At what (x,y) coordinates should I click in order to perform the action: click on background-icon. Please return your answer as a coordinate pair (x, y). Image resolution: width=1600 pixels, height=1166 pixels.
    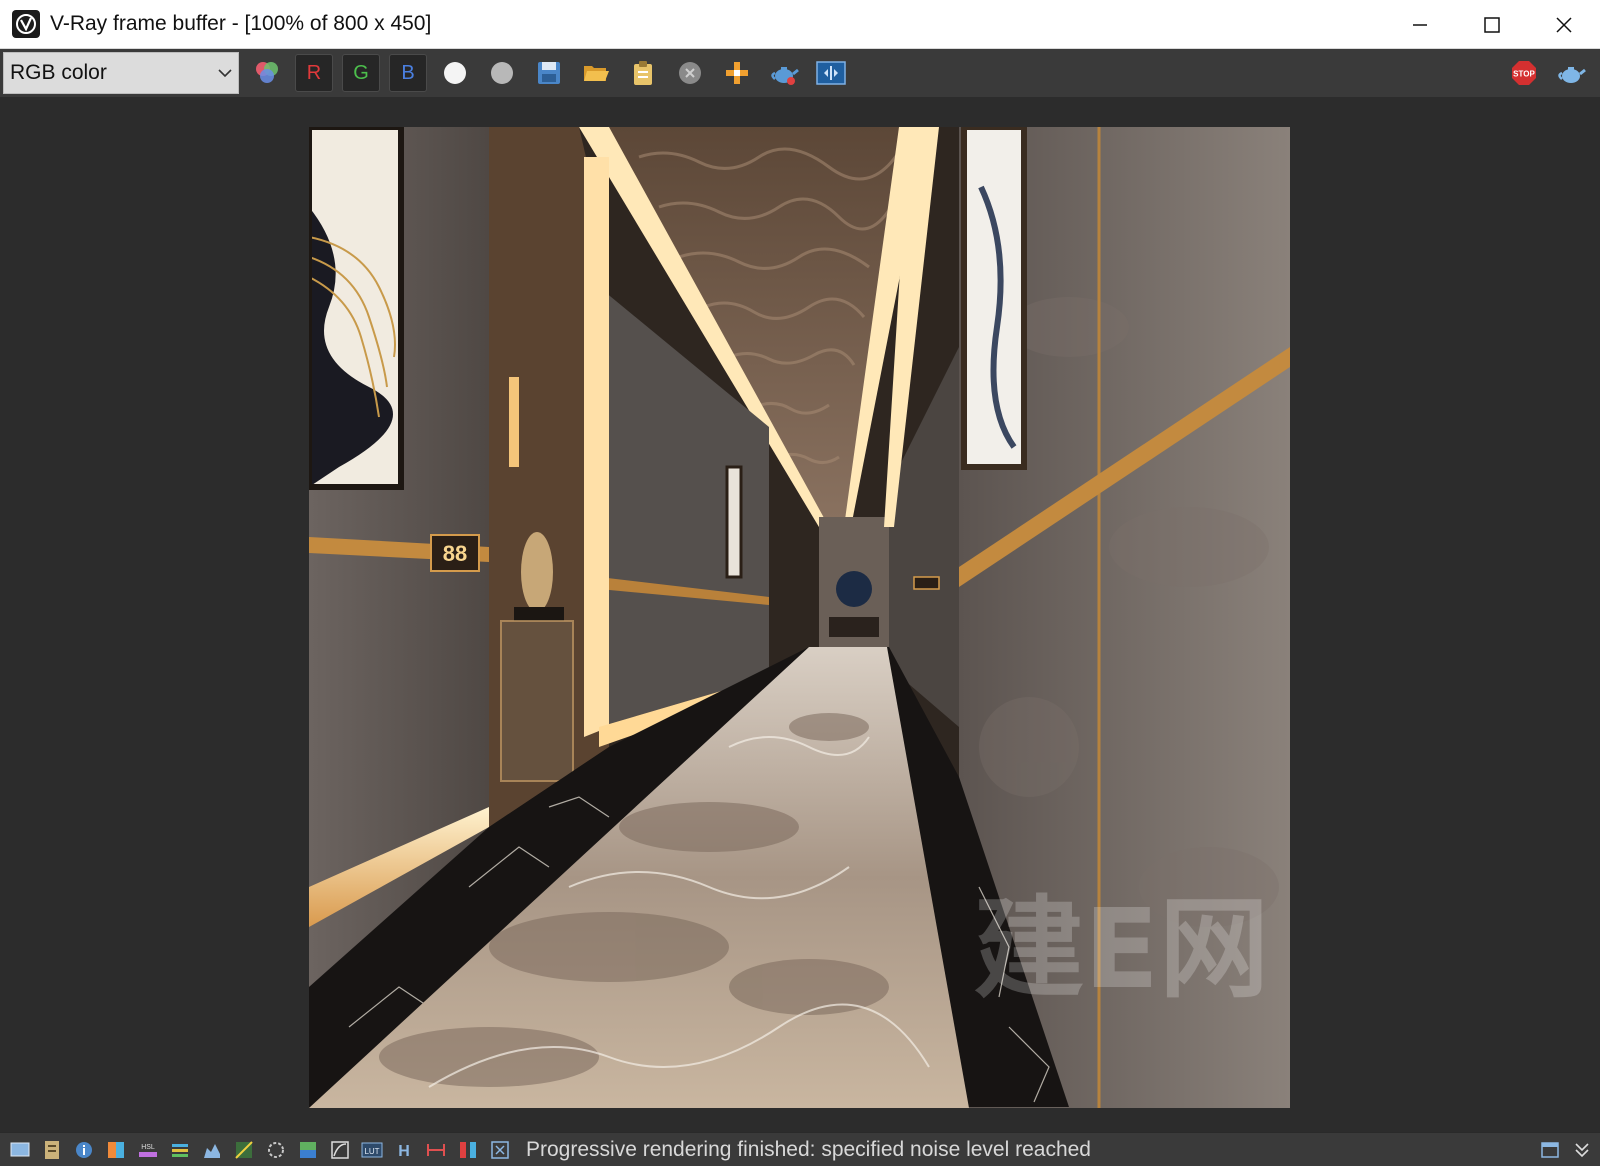
    Looking at the image, I should click on (308, 1149).